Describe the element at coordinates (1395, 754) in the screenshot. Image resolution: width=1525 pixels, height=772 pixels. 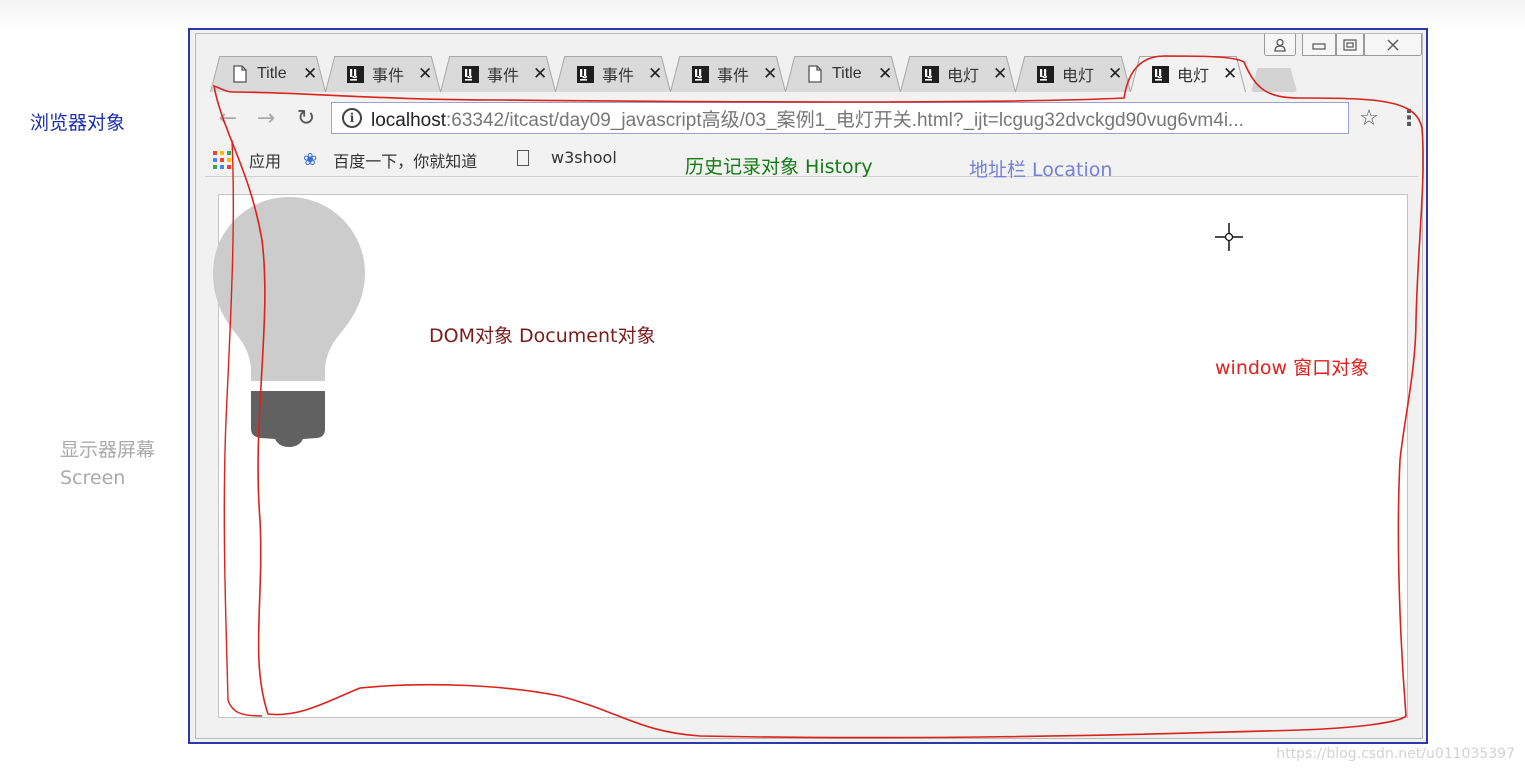
I see `watermark: https://blog.csdn.net/u011035397` at that location.